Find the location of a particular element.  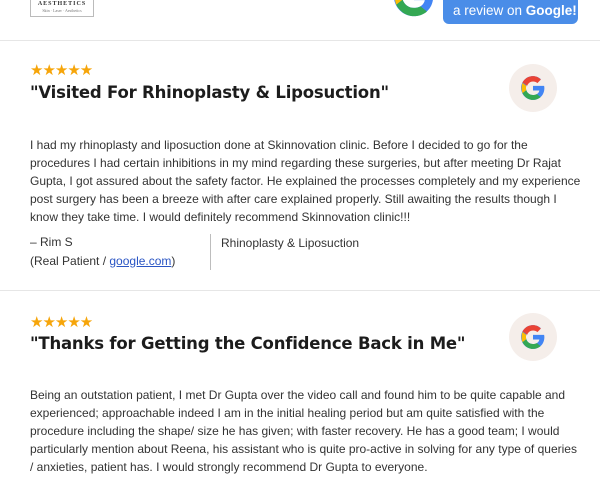

logo-subtext: Skin · Laser · Aesthetics is located at coordinates (62, 10).